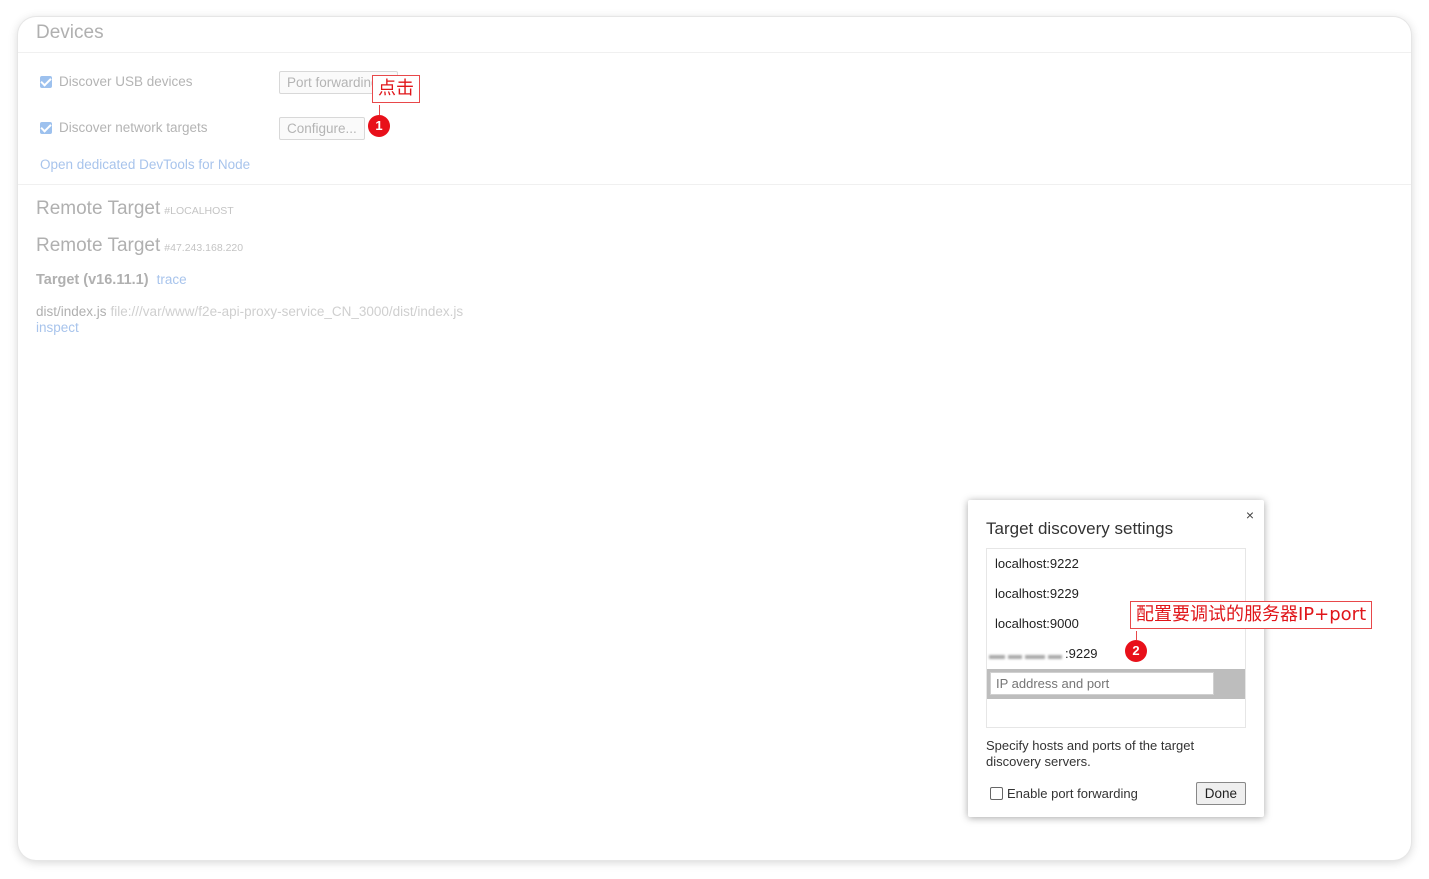 The image size is (1429, 879). What do you see at coordinates (145, 164) in the screenshot?
I see `open-node-devtools-link: Open dedicated DevTools for Node` at bounding box center [145, 164].